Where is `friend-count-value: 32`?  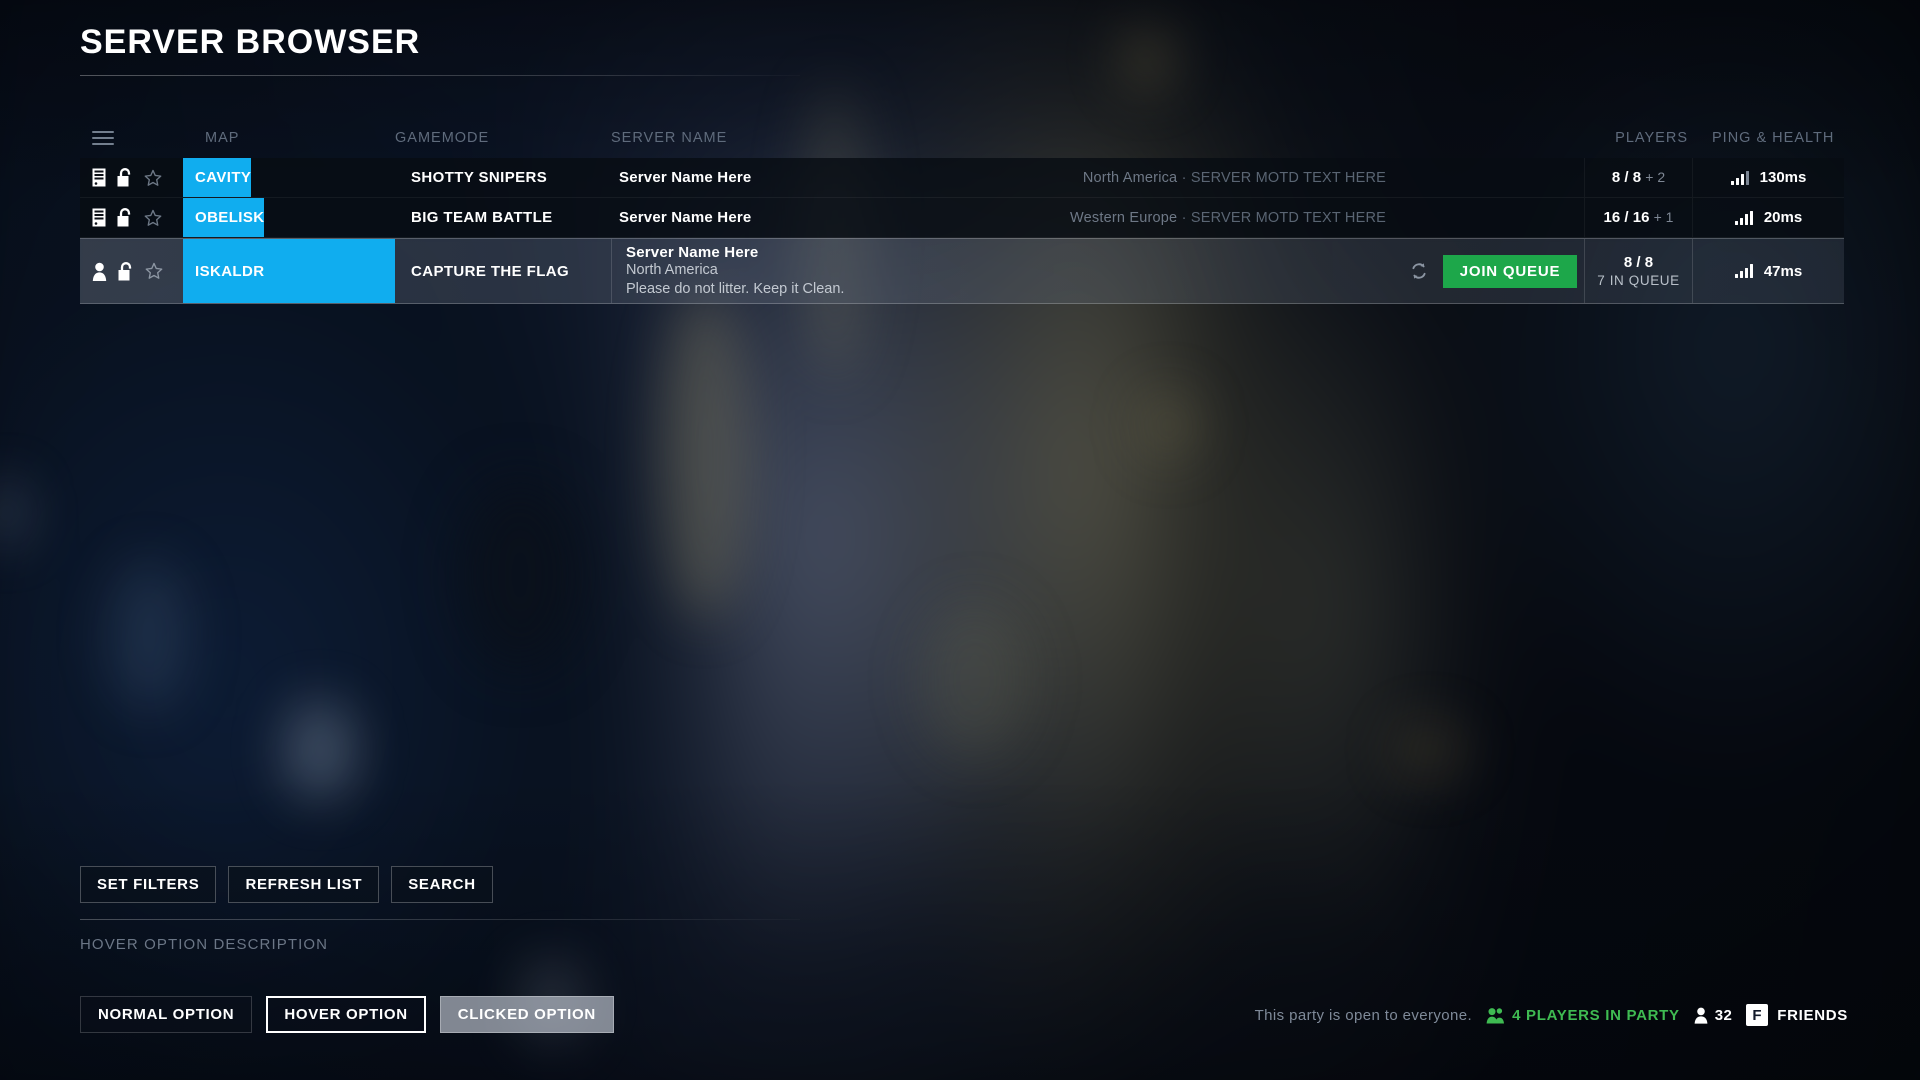 friend-count-value: 32 is located at coordinates (1723, 1015).